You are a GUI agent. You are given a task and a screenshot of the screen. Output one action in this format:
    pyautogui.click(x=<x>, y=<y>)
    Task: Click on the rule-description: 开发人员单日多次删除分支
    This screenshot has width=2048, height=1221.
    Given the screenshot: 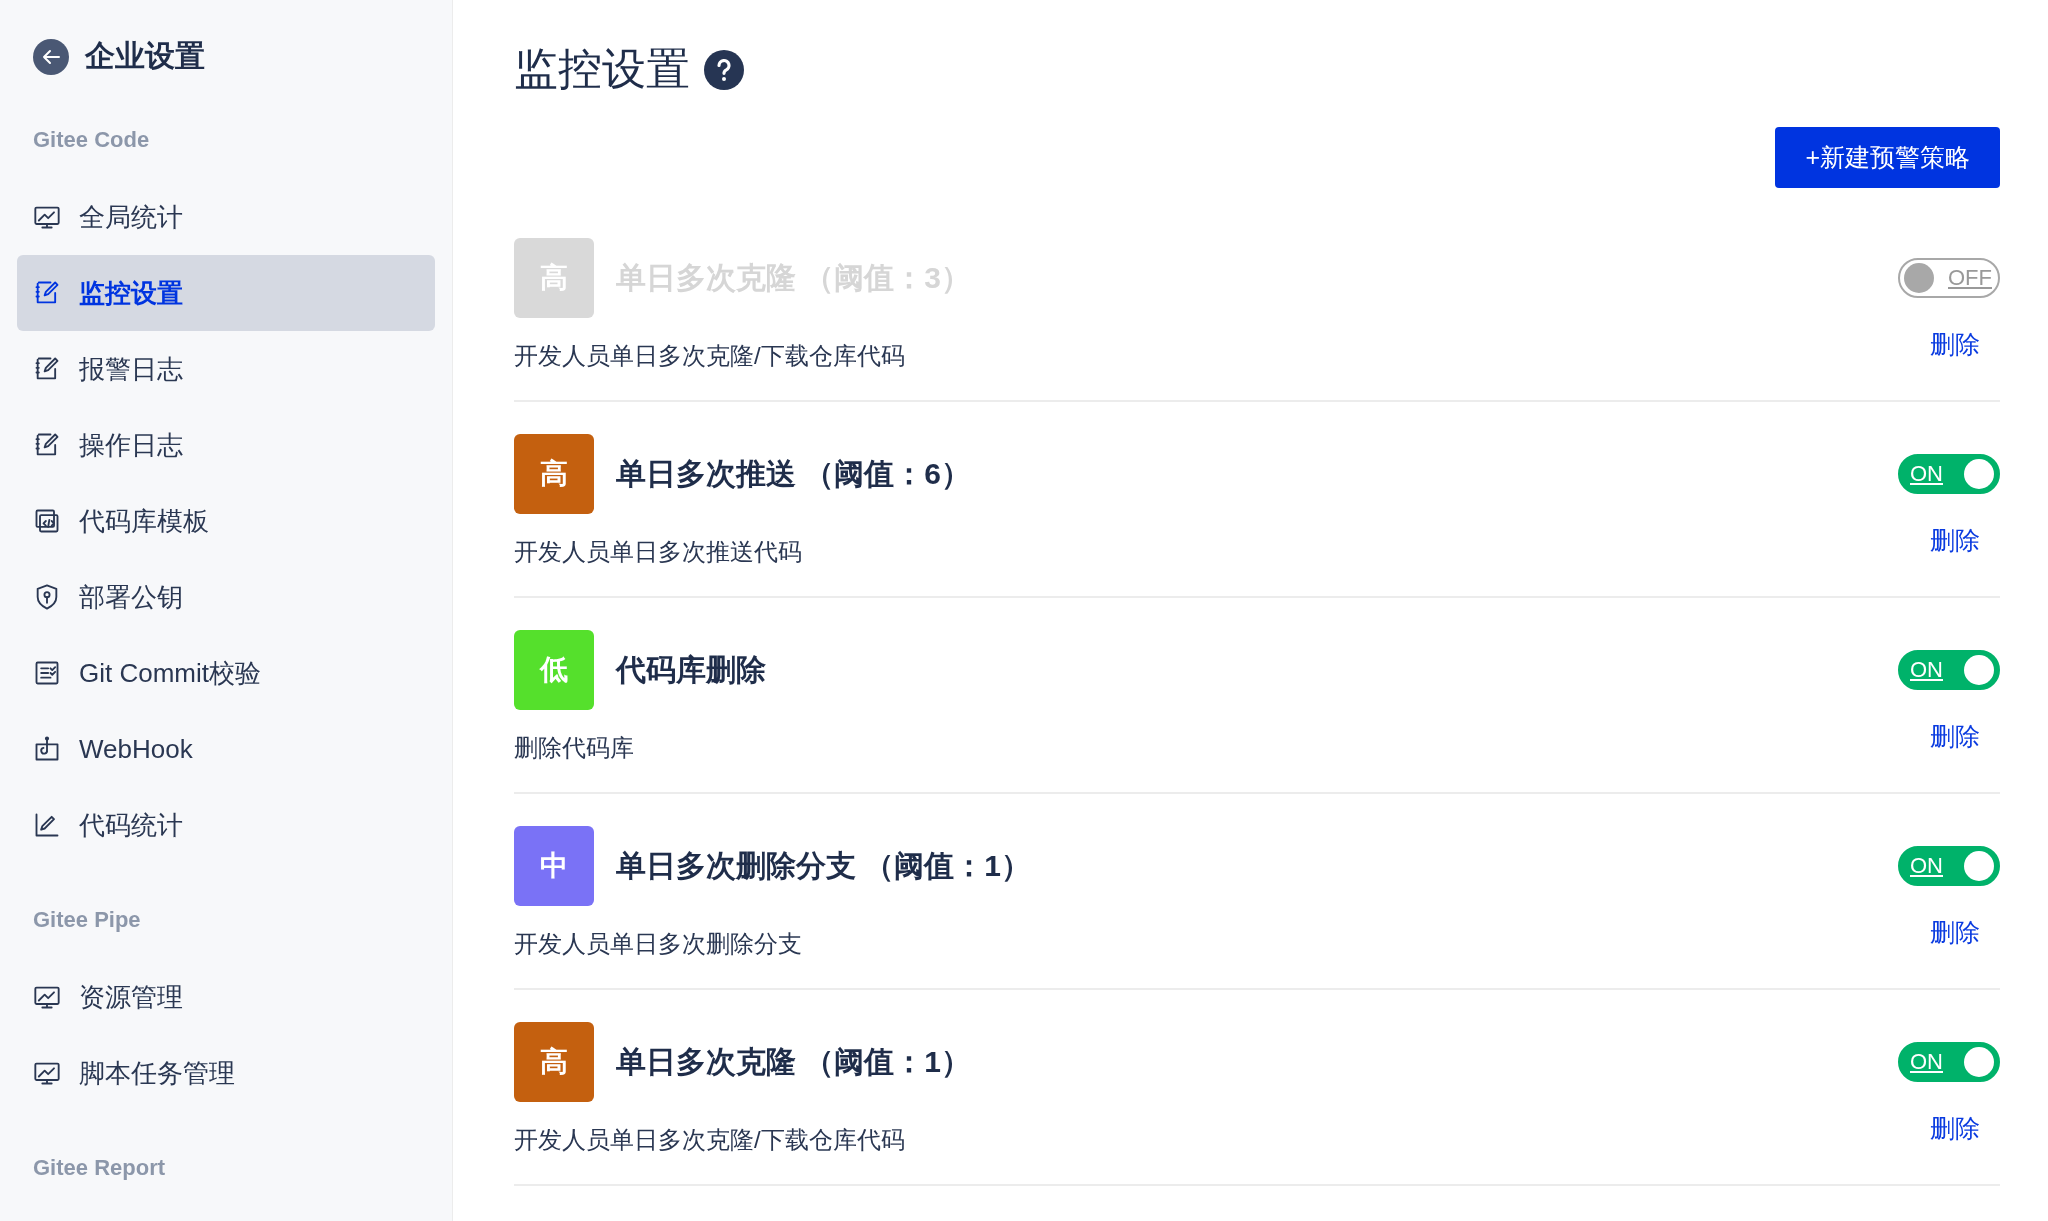 What is the action you would take?
    pyautogui.click(x=658, y=944)
    